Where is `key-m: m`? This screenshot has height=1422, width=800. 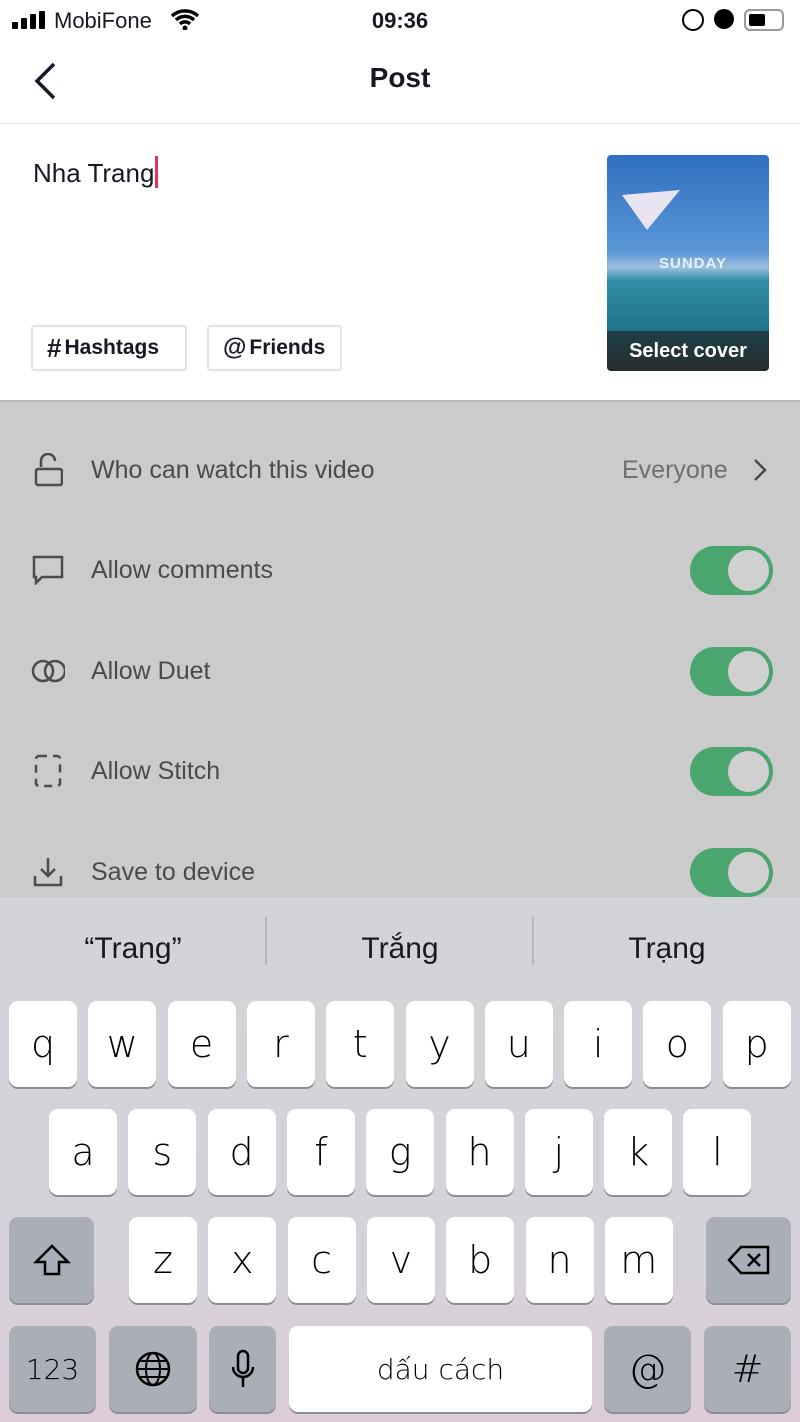 key-m: m is located at coordinates (638, 1260).